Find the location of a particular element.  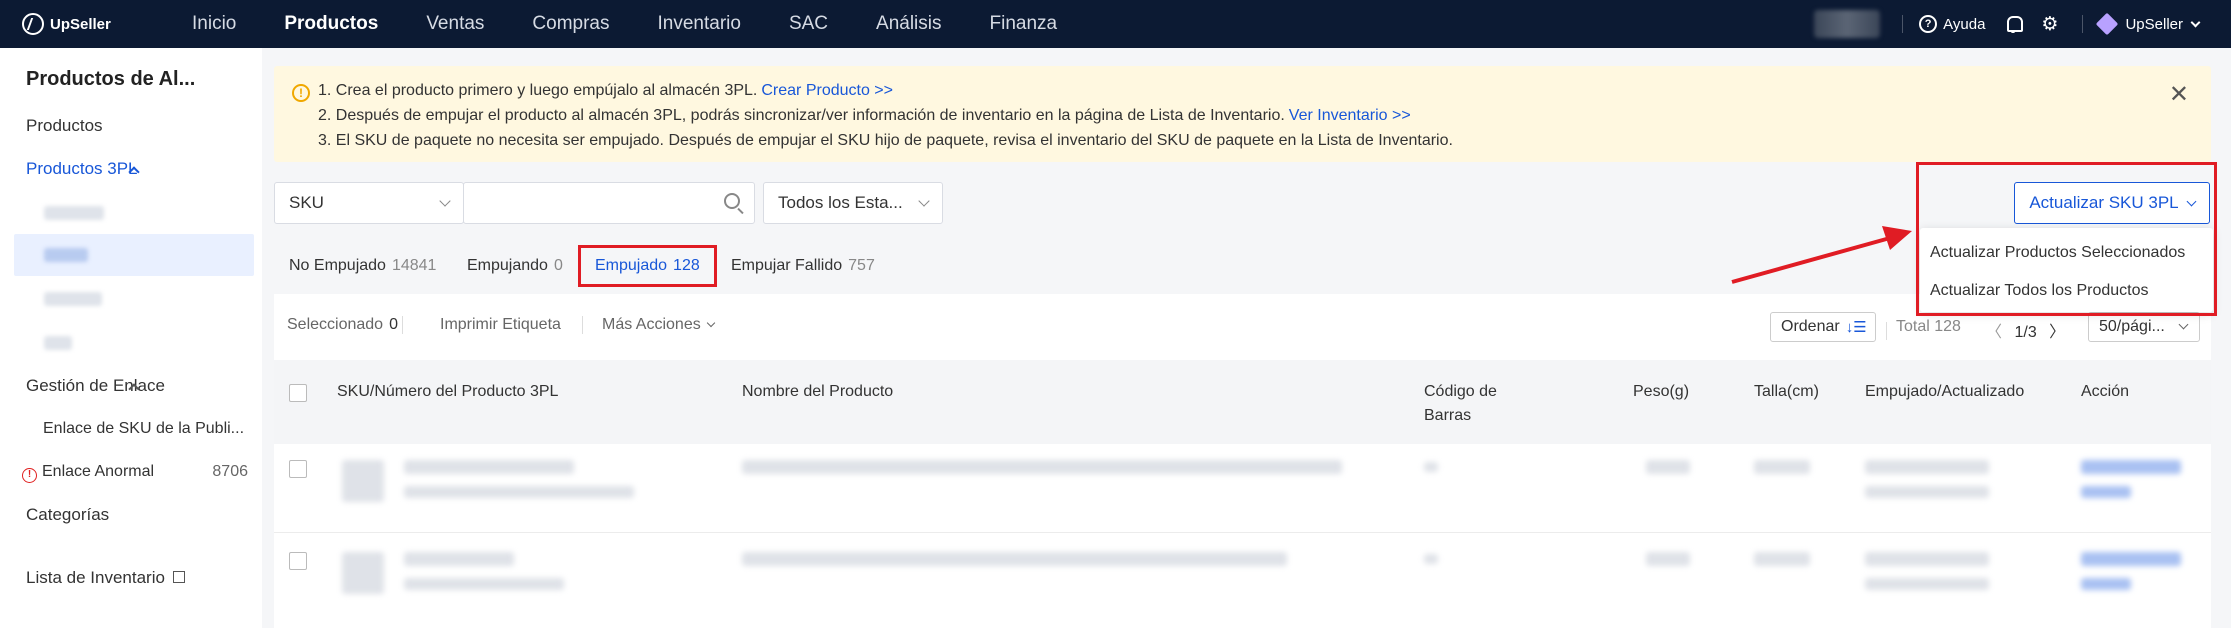

annotation-arrow is located at coordinates (1821, 255).